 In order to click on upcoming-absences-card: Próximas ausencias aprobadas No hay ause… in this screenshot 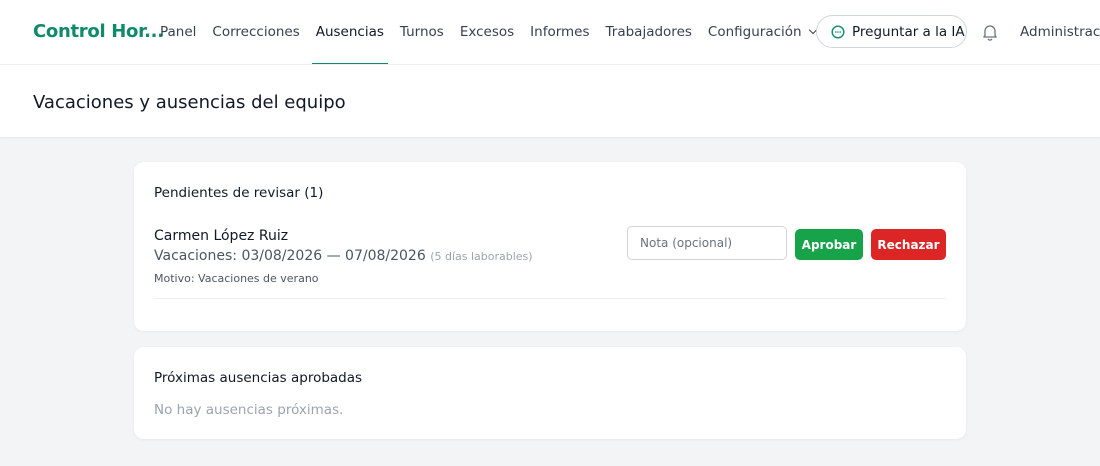, I will do `click(550, 393)`.